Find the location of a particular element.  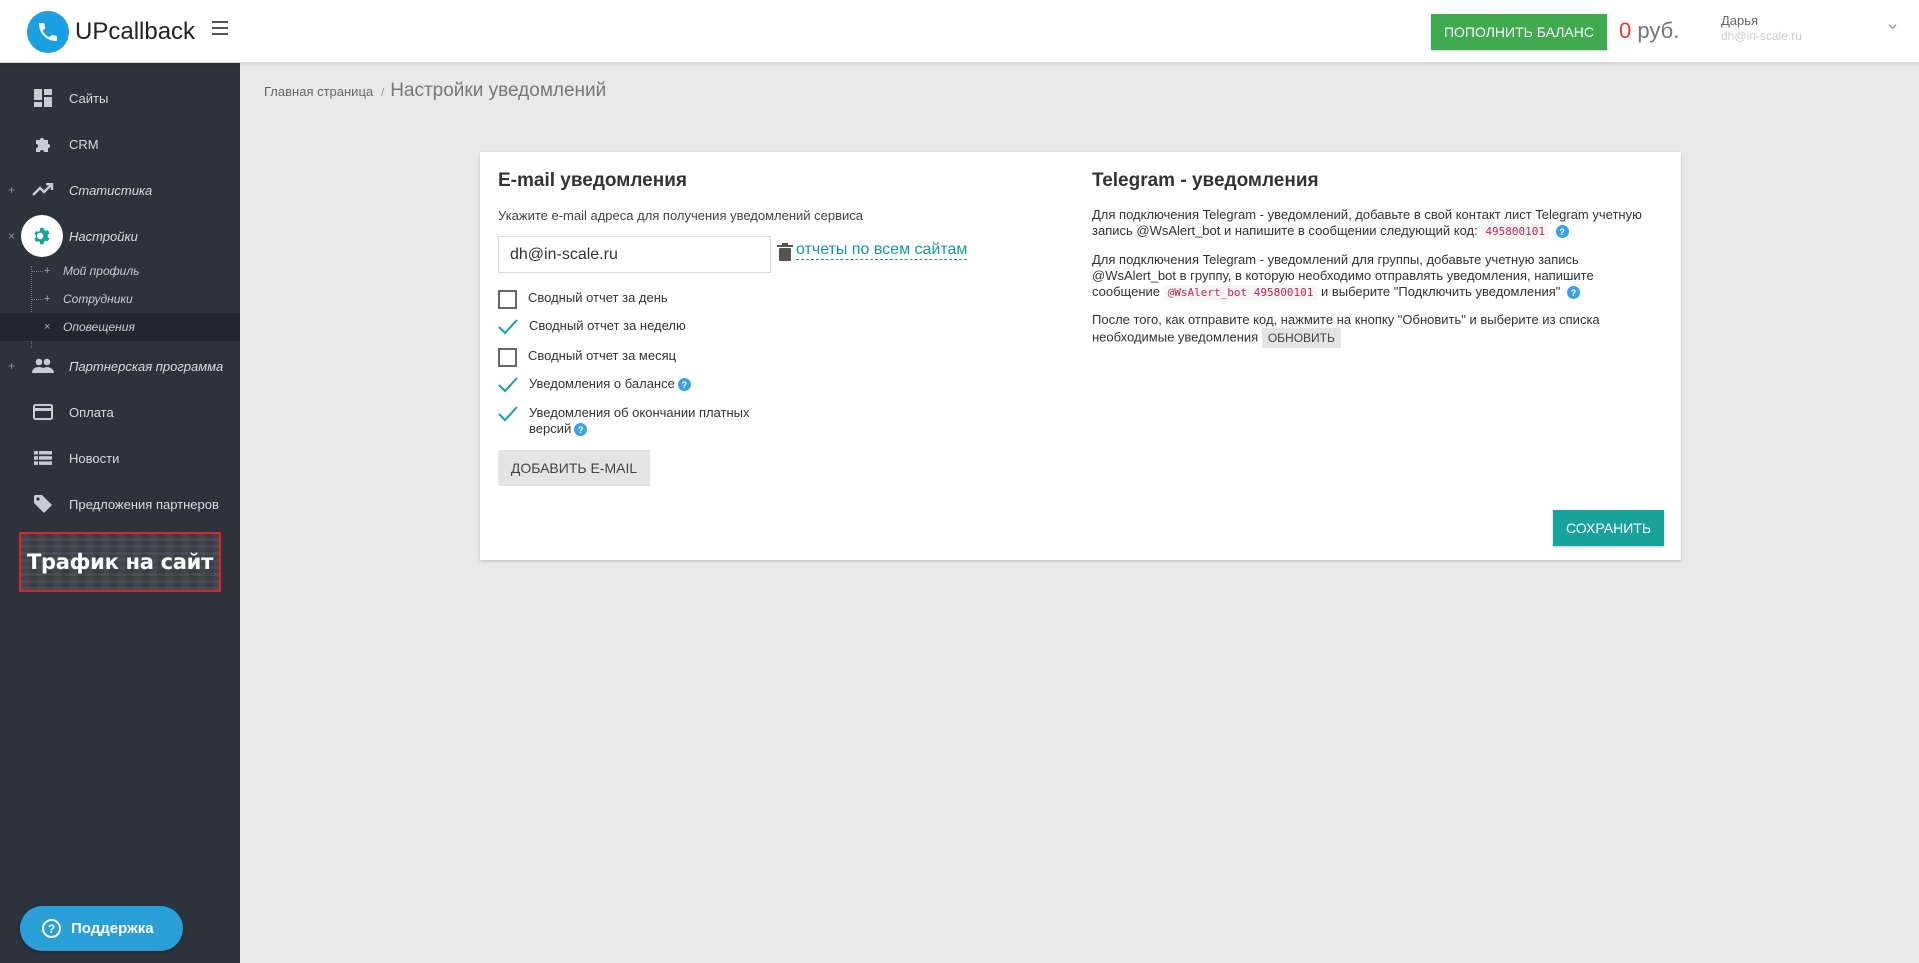

collapse-x-icon: × is located at coordinates (11, 236).